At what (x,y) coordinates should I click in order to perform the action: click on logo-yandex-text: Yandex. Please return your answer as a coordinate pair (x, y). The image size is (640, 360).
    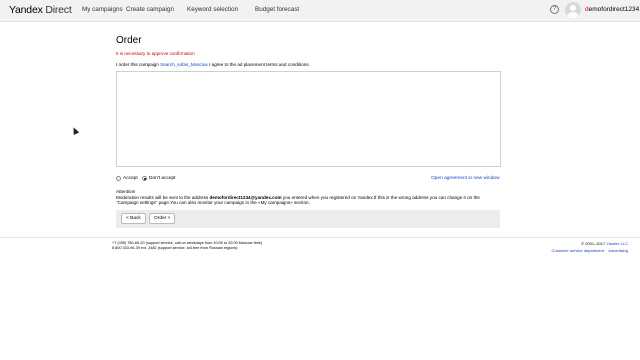
    Looking at the image, I should click on (26, 10).